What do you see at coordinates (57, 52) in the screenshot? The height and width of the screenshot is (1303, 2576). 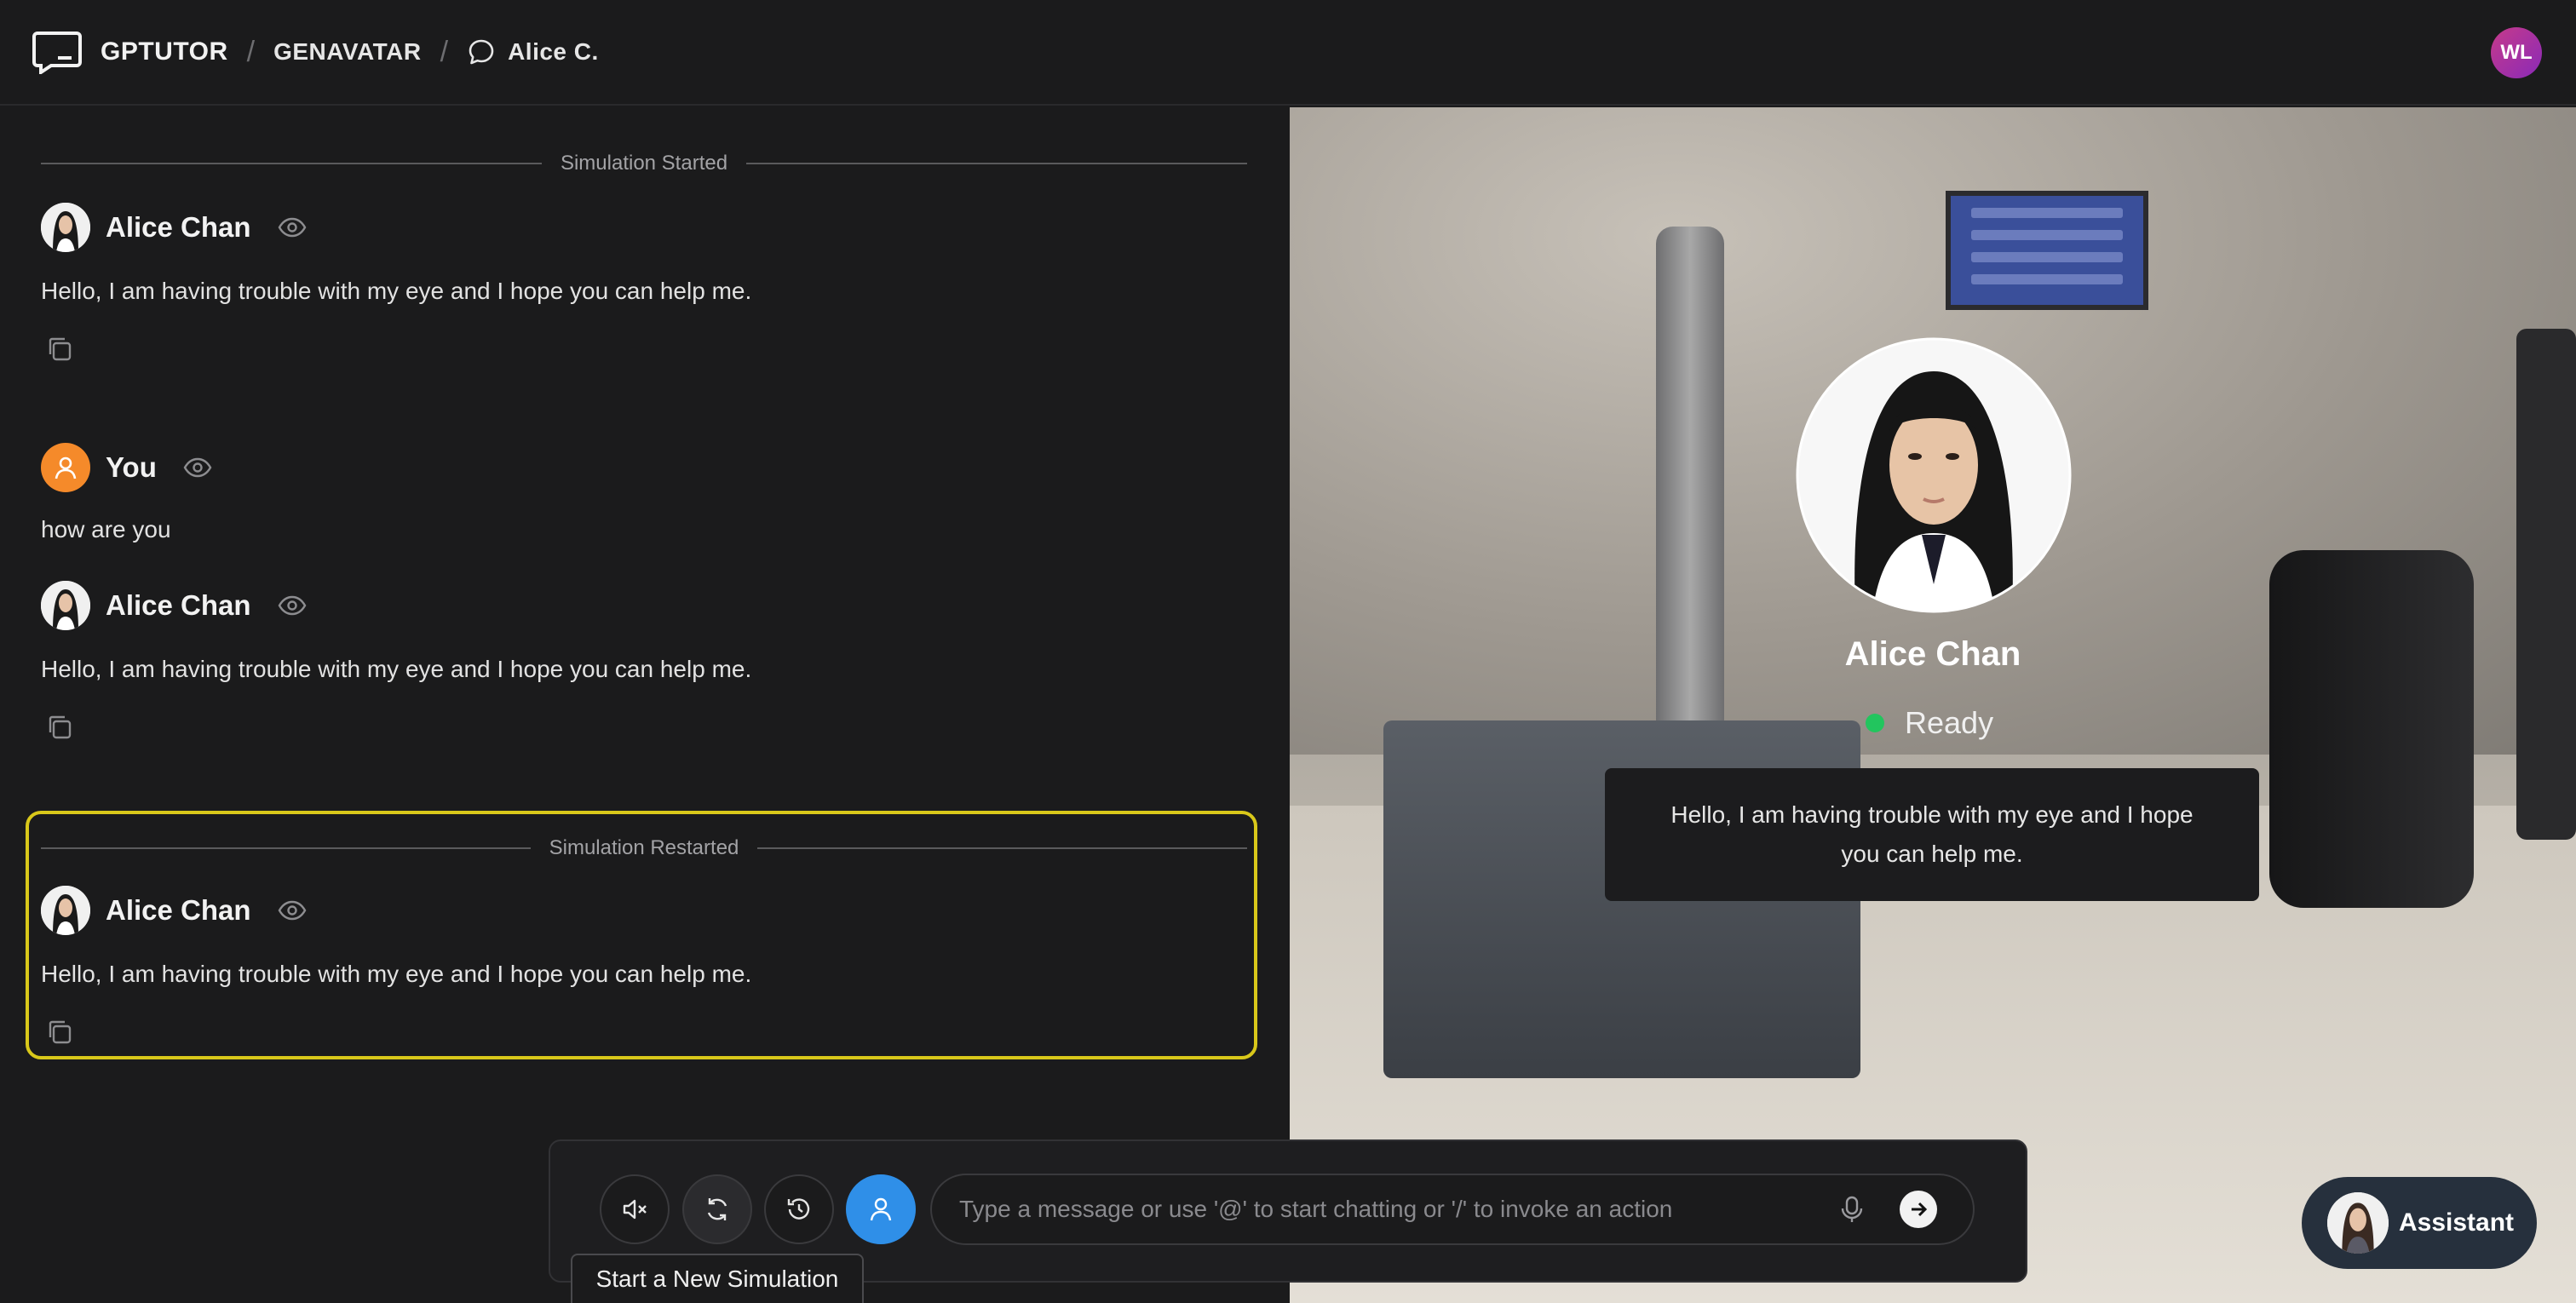 I see `monitor-chat-logo-icon` at bounding box center [57, 52].